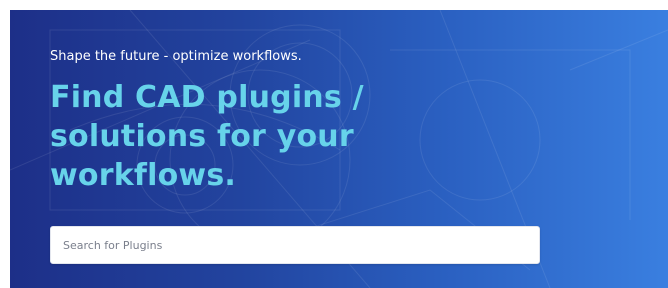  I want to click on plugin-search-input, so click(295, 245).